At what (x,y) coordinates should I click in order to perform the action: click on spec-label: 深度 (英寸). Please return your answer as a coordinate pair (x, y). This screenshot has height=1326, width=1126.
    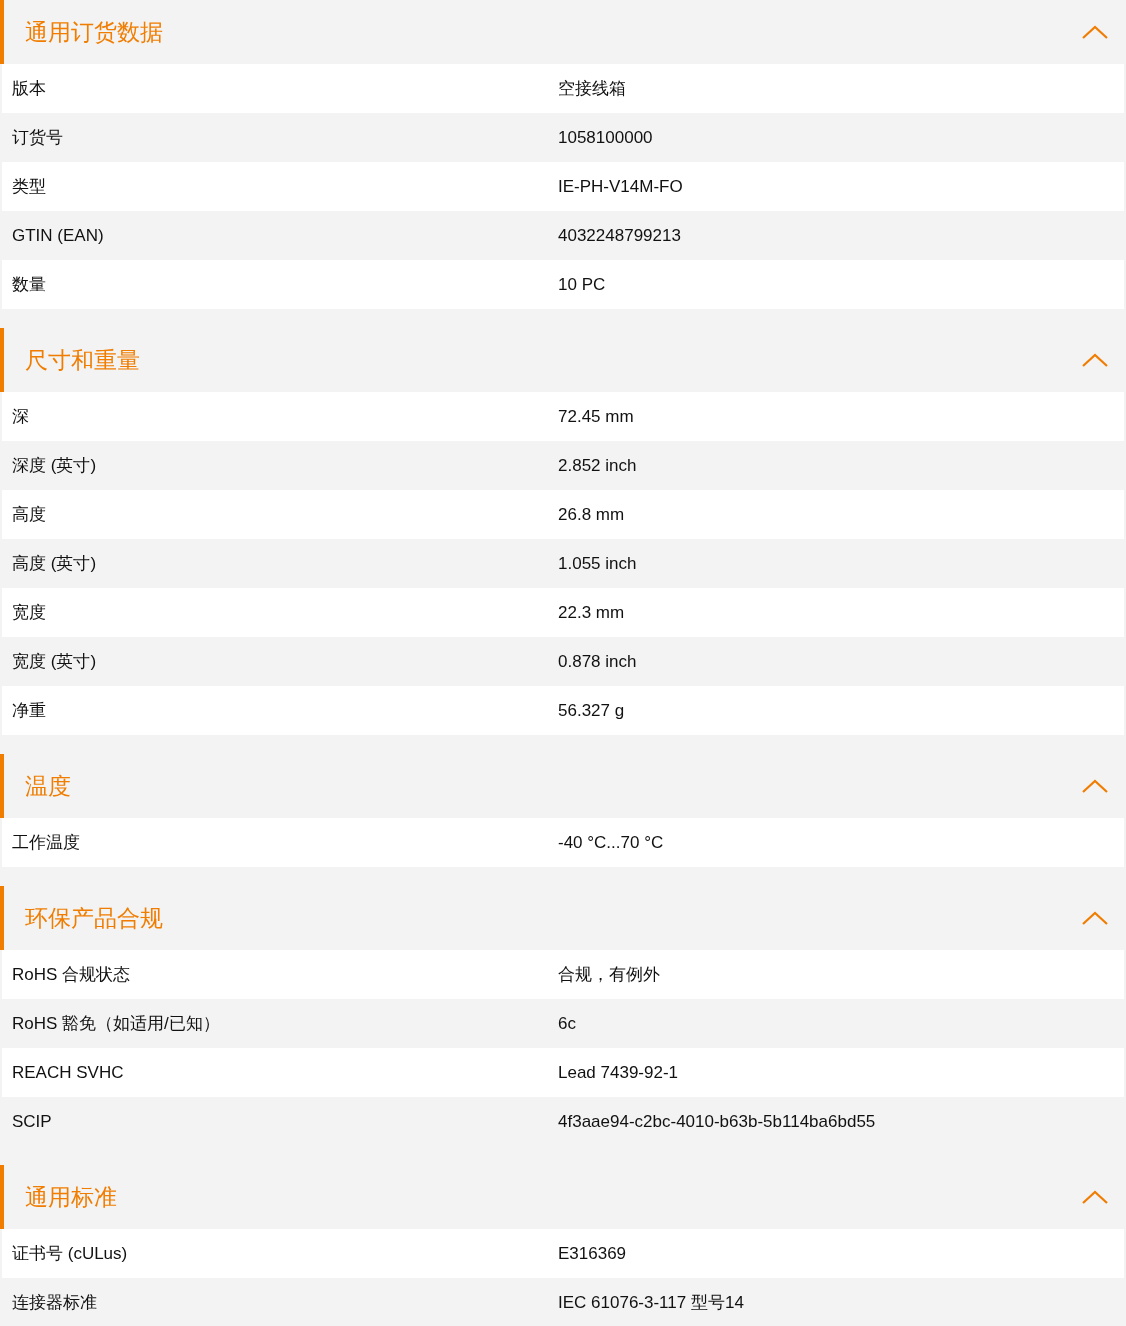
    Looking at the image, I should click on (55, 465).